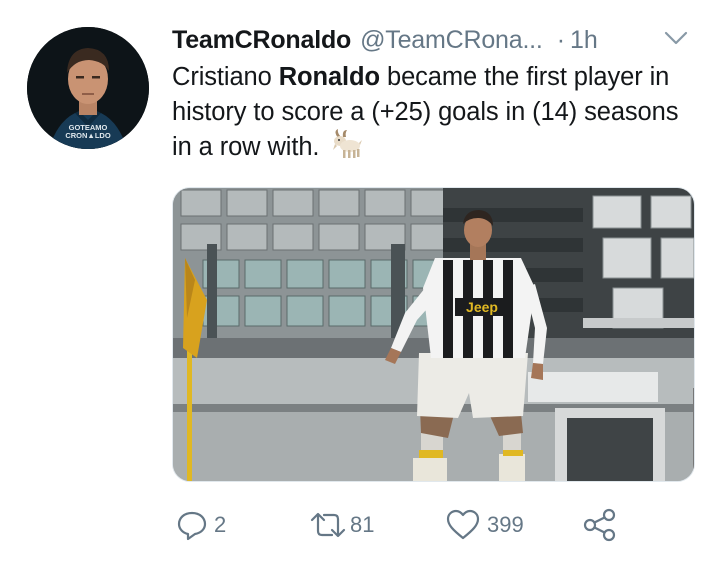 Image resolution: width=720 pixels, height=571 pixels. I want to click on heart-icon, so click(463, 524).